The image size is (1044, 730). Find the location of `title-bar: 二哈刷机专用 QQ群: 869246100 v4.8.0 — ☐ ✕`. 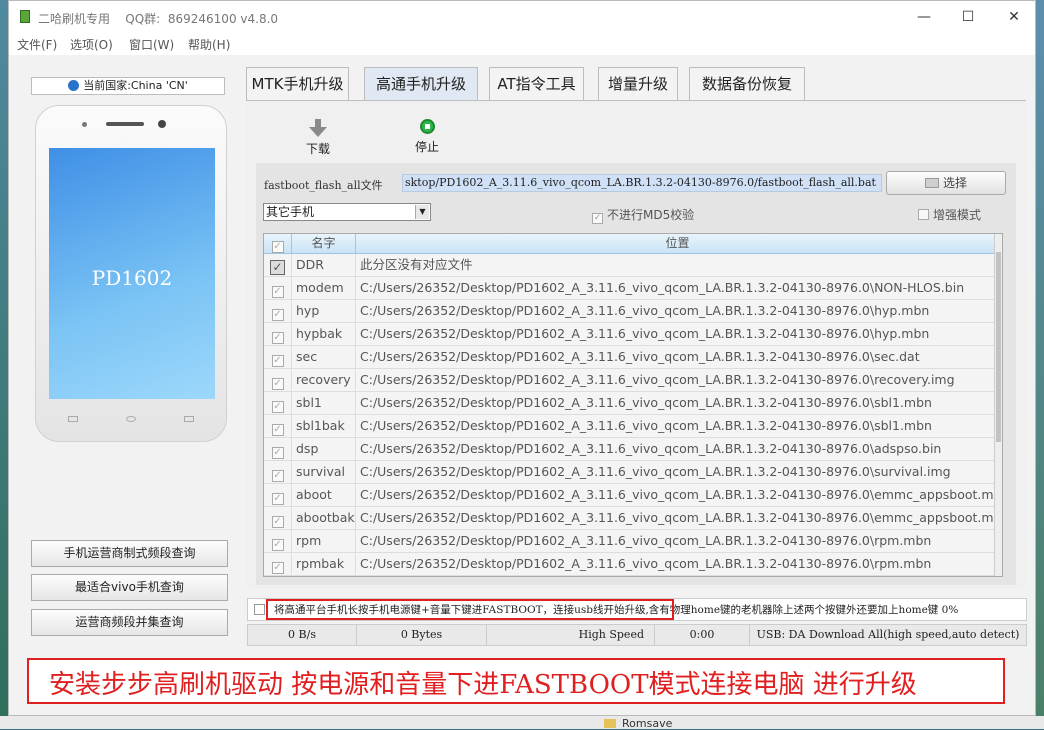

title-bar: 二哈刷机专用 QQ群: 869246100 v4.8.0 — ☐ ✕ is located at coordinates (522, 17).